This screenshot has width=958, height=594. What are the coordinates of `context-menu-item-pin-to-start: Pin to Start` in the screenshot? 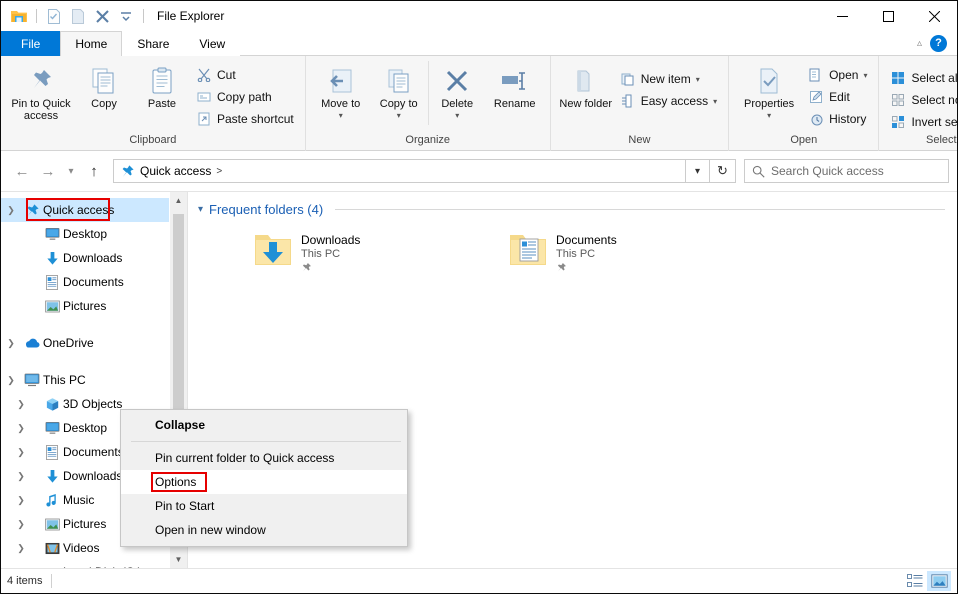 It's located at (264, 506).